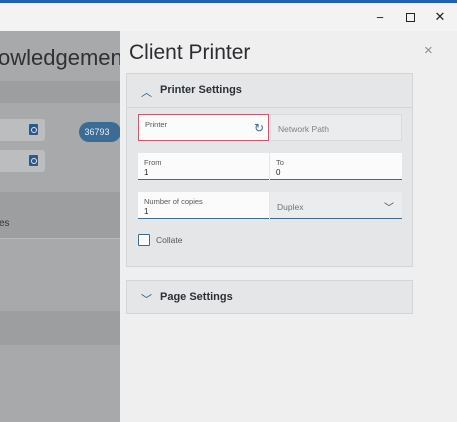 The width and height of the screenshot is (457, 422). I want to click on page-settings-section: ﹀ Page Settings, so click(269, 297).